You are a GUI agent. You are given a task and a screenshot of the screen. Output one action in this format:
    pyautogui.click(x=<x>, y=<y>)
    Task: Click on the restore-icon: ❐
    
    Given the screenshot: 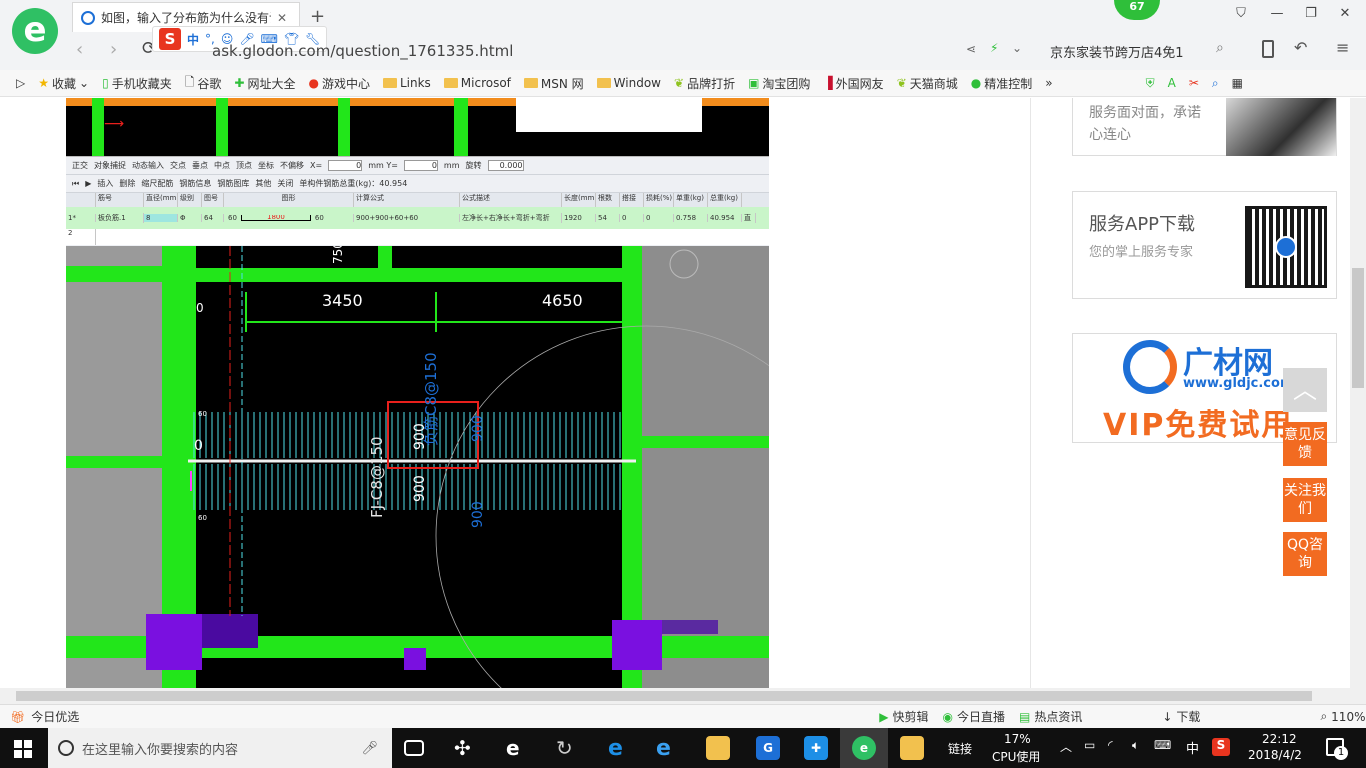 What is the action you would take?
    pyautogui.click(x=1311, y=15)
    